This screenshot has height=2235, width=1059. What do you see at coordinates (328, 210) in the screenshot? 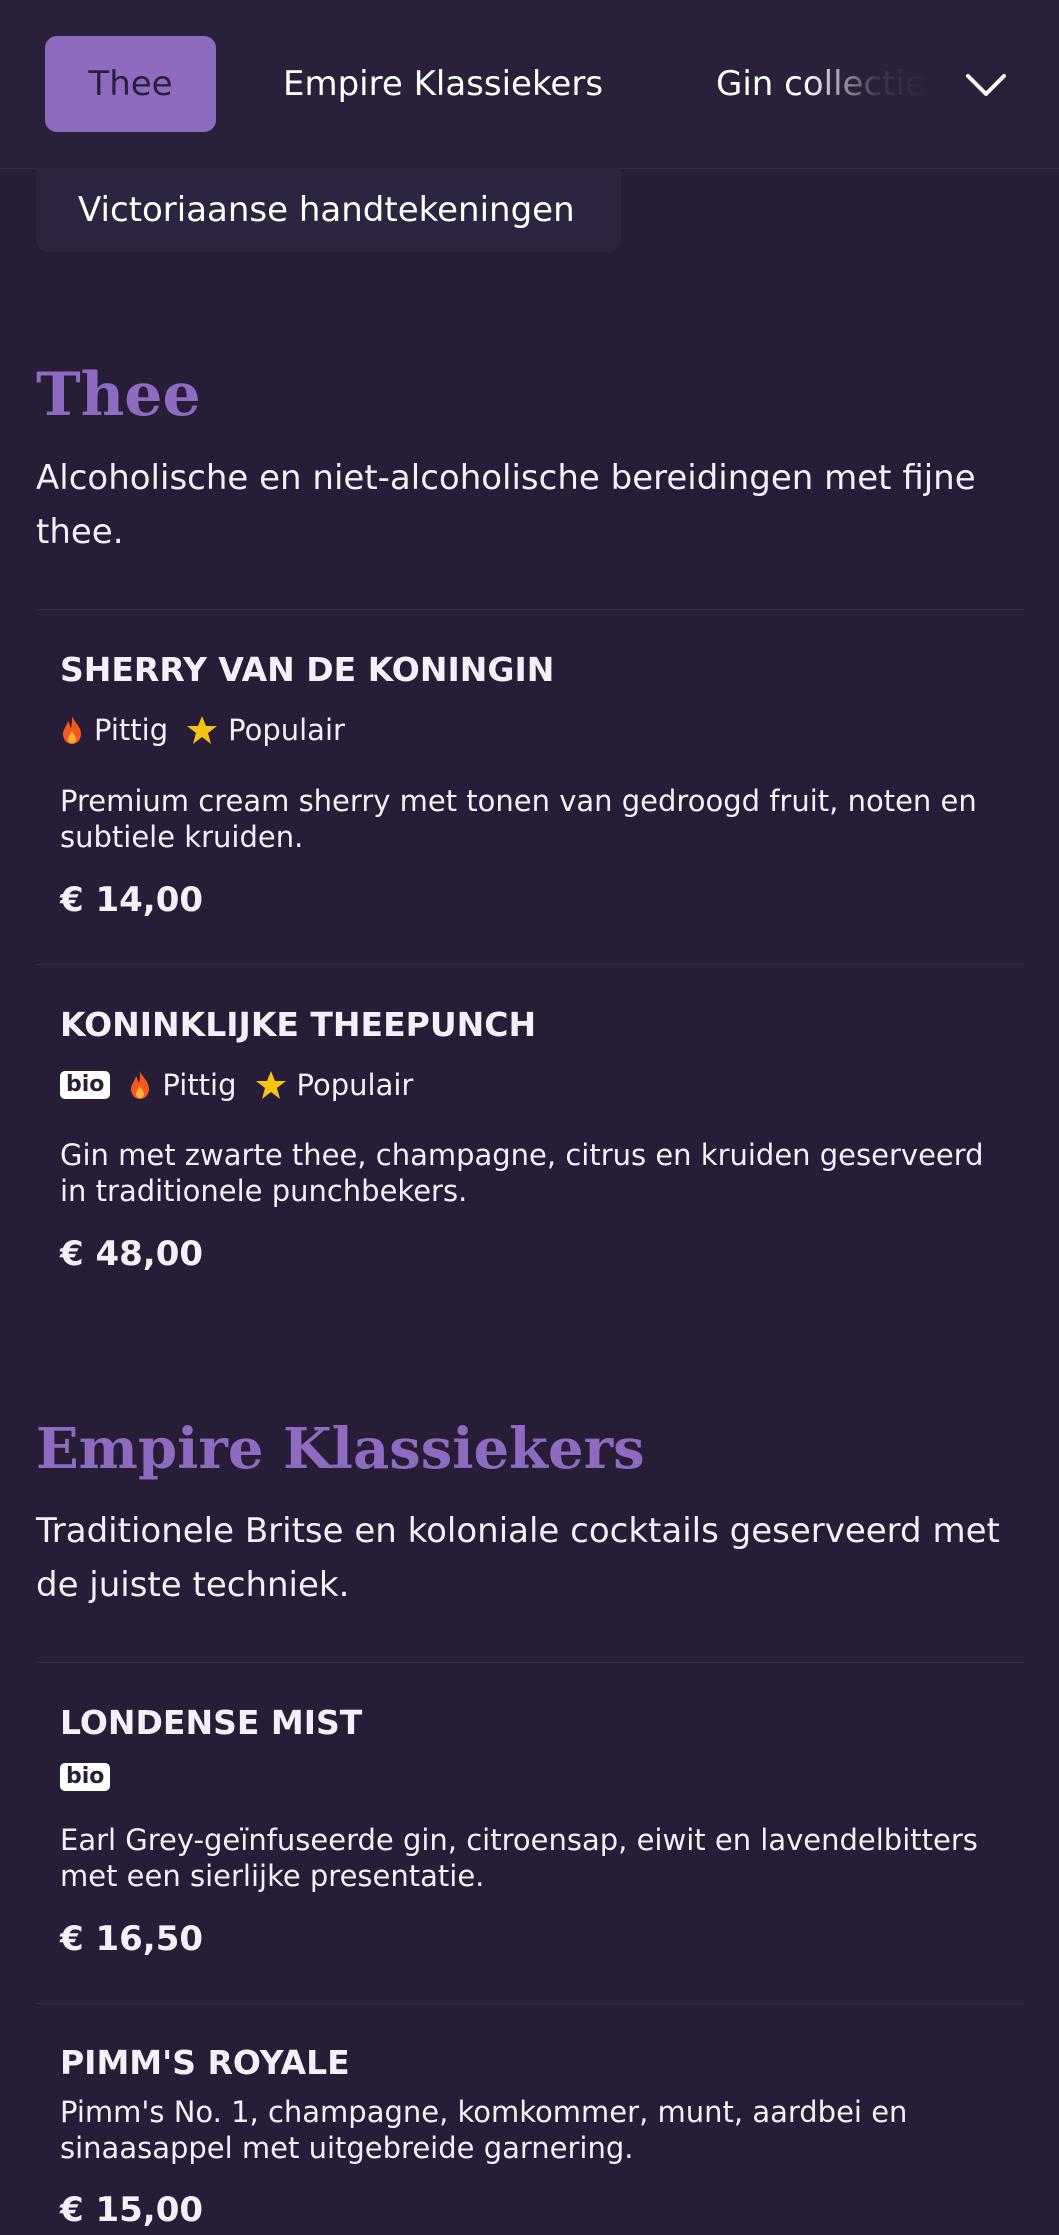
I see `subcategory-victoriaanse-handtekeningen: Victoriaanse handtekeningen` at bounding box center [328, 210].